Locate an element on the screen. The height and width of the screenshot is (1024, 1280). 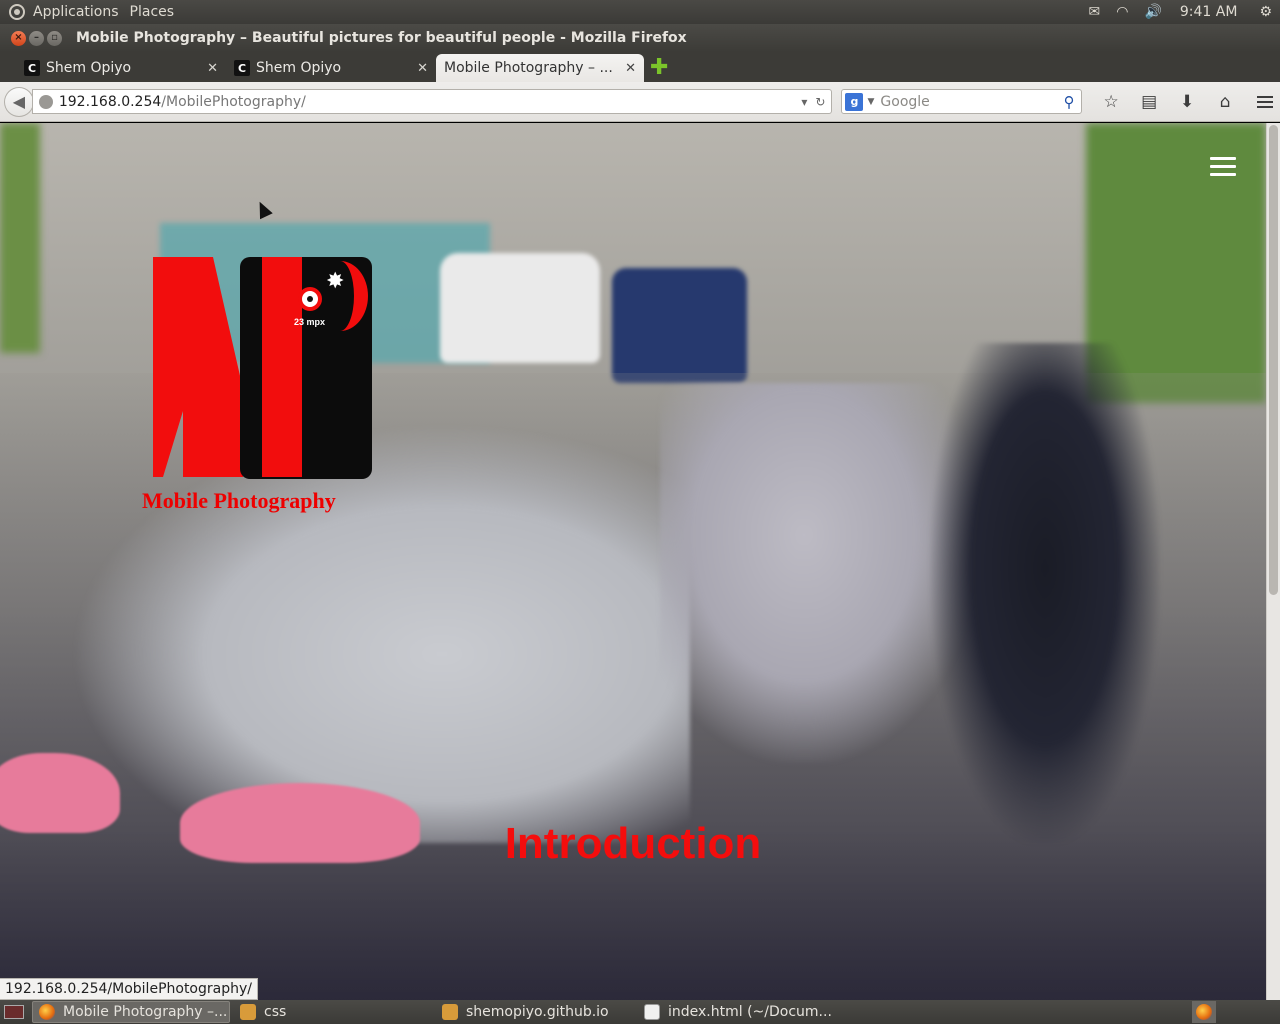
applications-menu: Applications is located at coordinates (76, 12).